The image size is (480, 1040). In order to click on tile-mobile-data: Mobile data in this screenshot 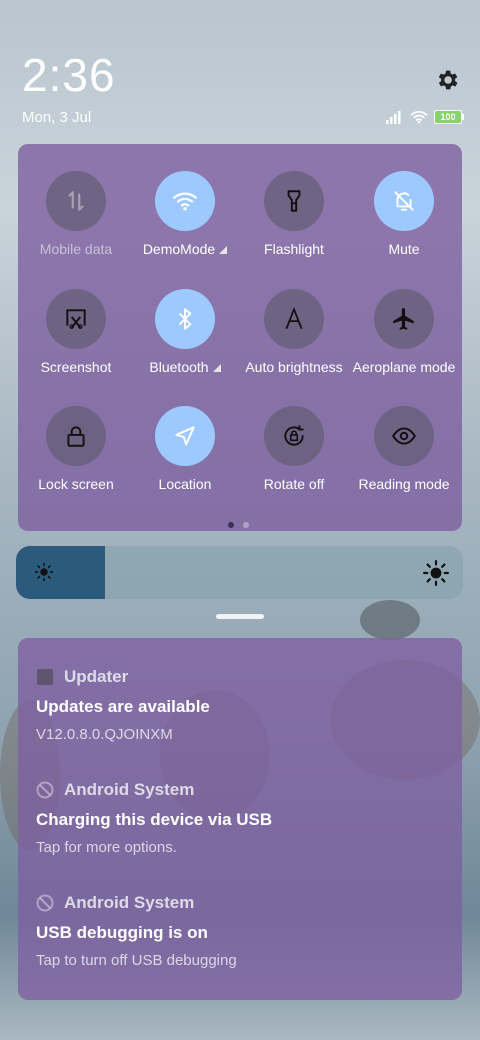, I will do `click(76, 214)`.